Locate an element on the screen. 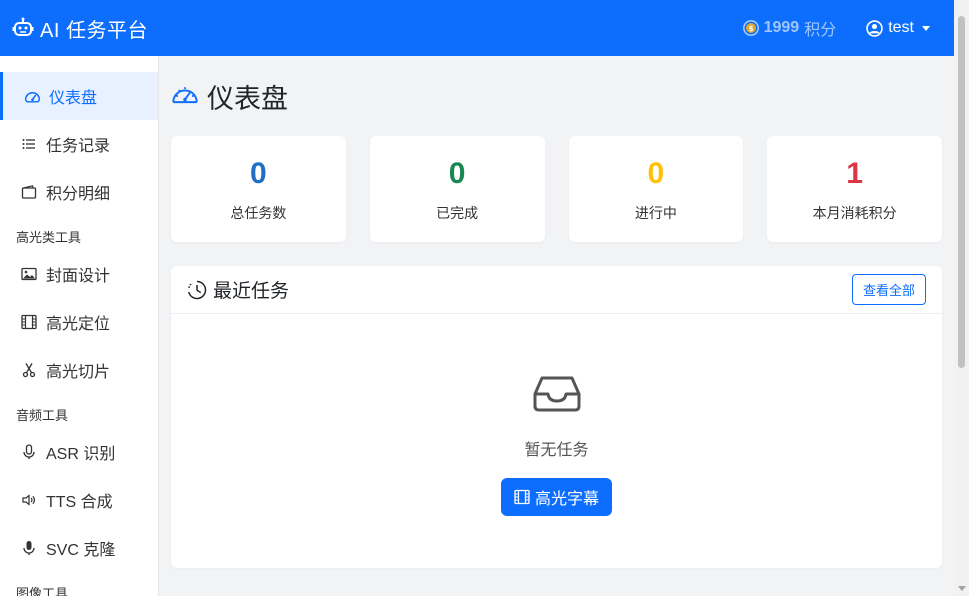 The height and width of the screenshot is (596, 969). view-all-button: 查看全部 is located at coordinates (889, 289).